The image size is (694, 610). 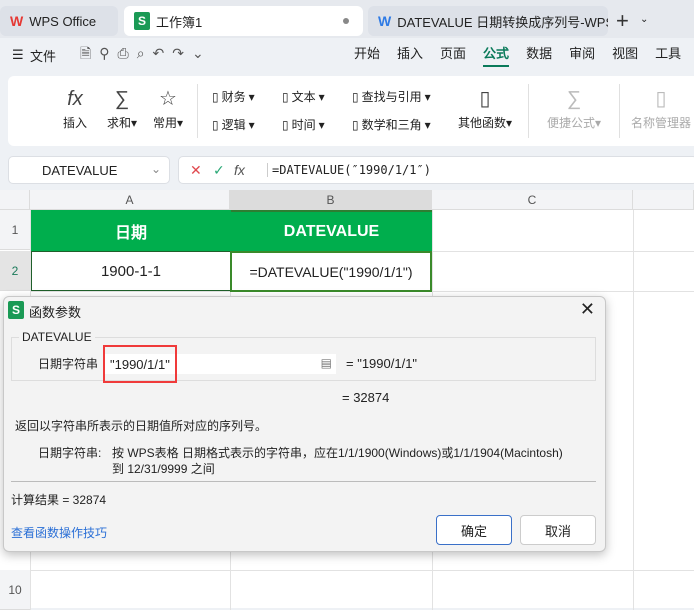 I want to click on logic-icon: ▯, so click(x=215, y=124).